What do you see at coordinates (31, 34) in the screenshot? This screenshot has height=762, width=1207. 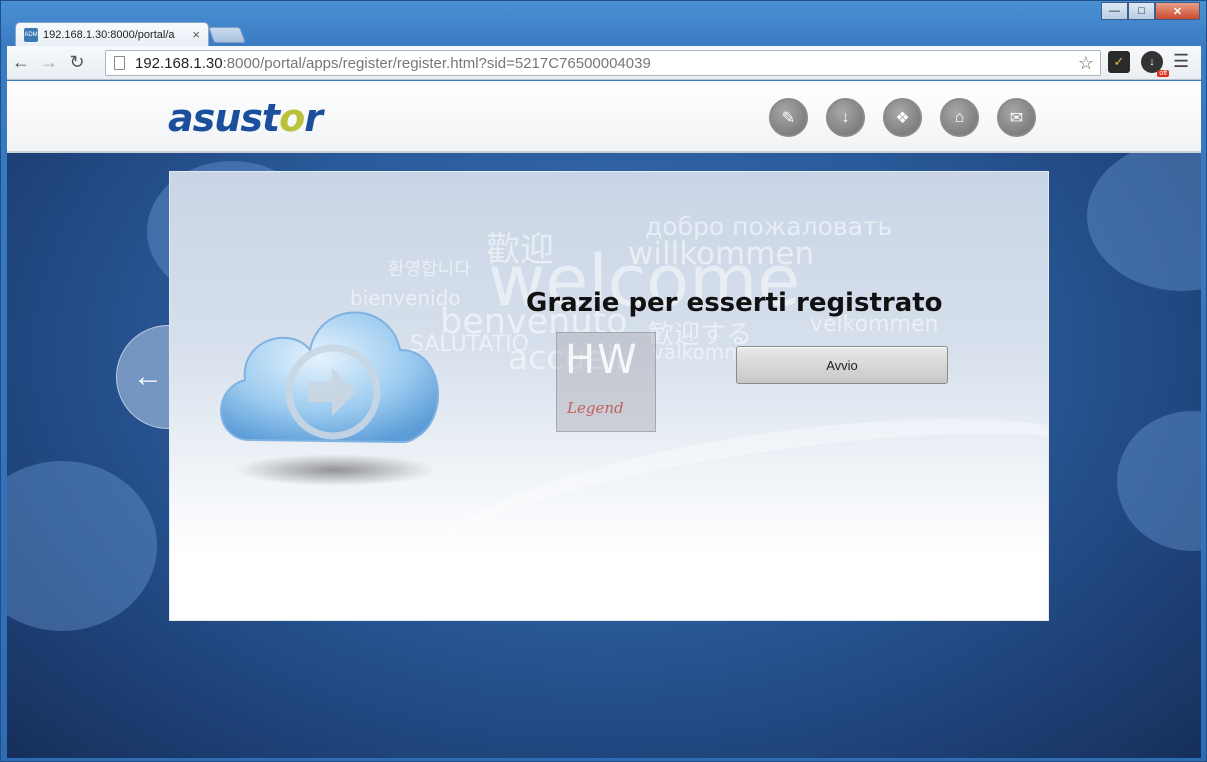 I see `favicon-icon: ADM` at bounding box center [31, 34].